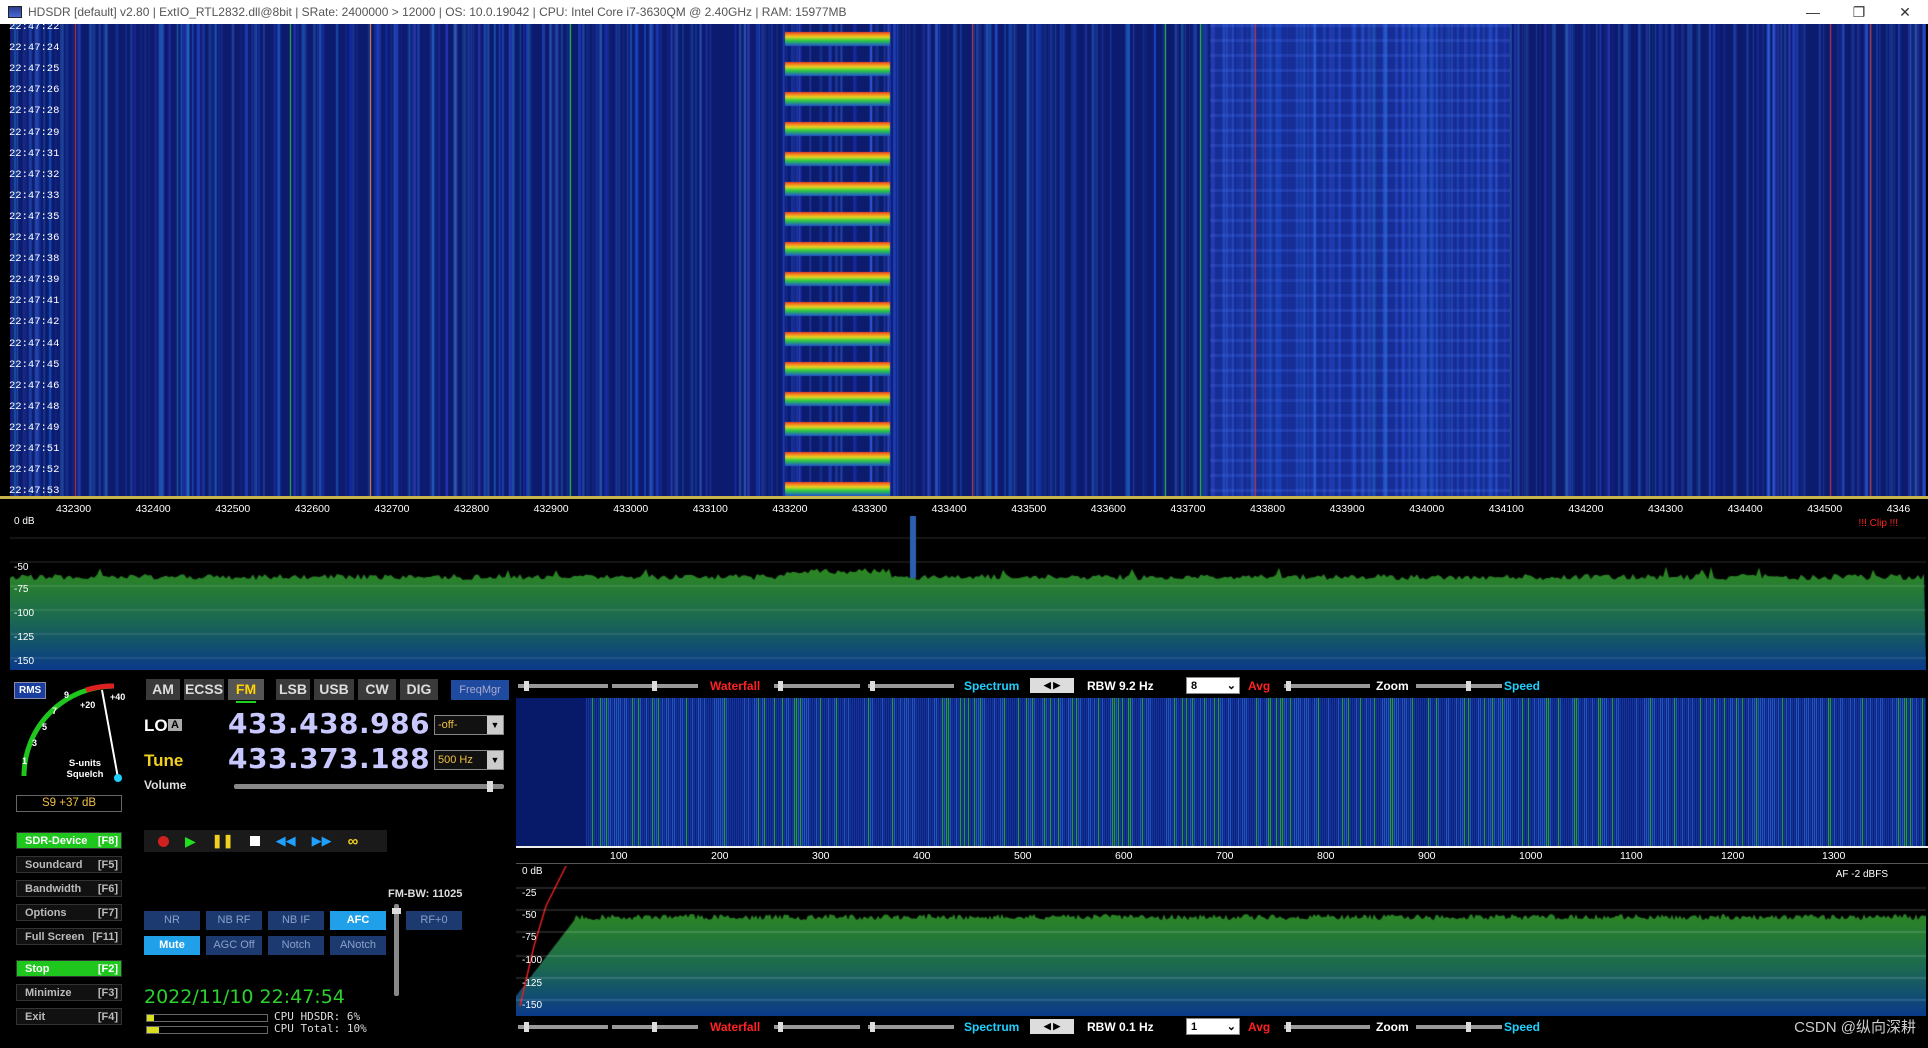 The image size is (1928, 1048). What do you see at coordinates (1221, 941) in the screenshot?
I see `af-spectrum` at bounding box center [1221, 941].